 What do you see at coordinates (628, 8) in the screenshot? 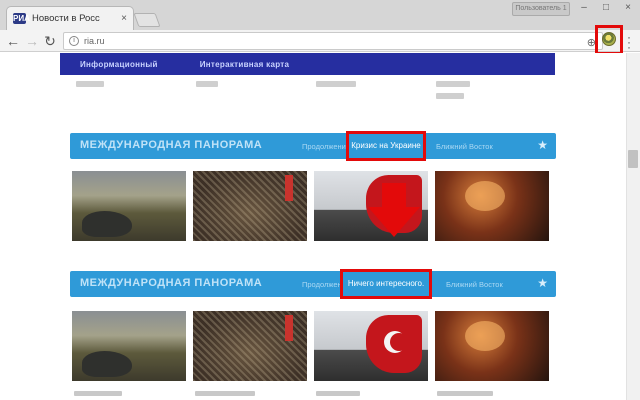
I see `close-window-icon: ×` at bounding box center [628, 8].